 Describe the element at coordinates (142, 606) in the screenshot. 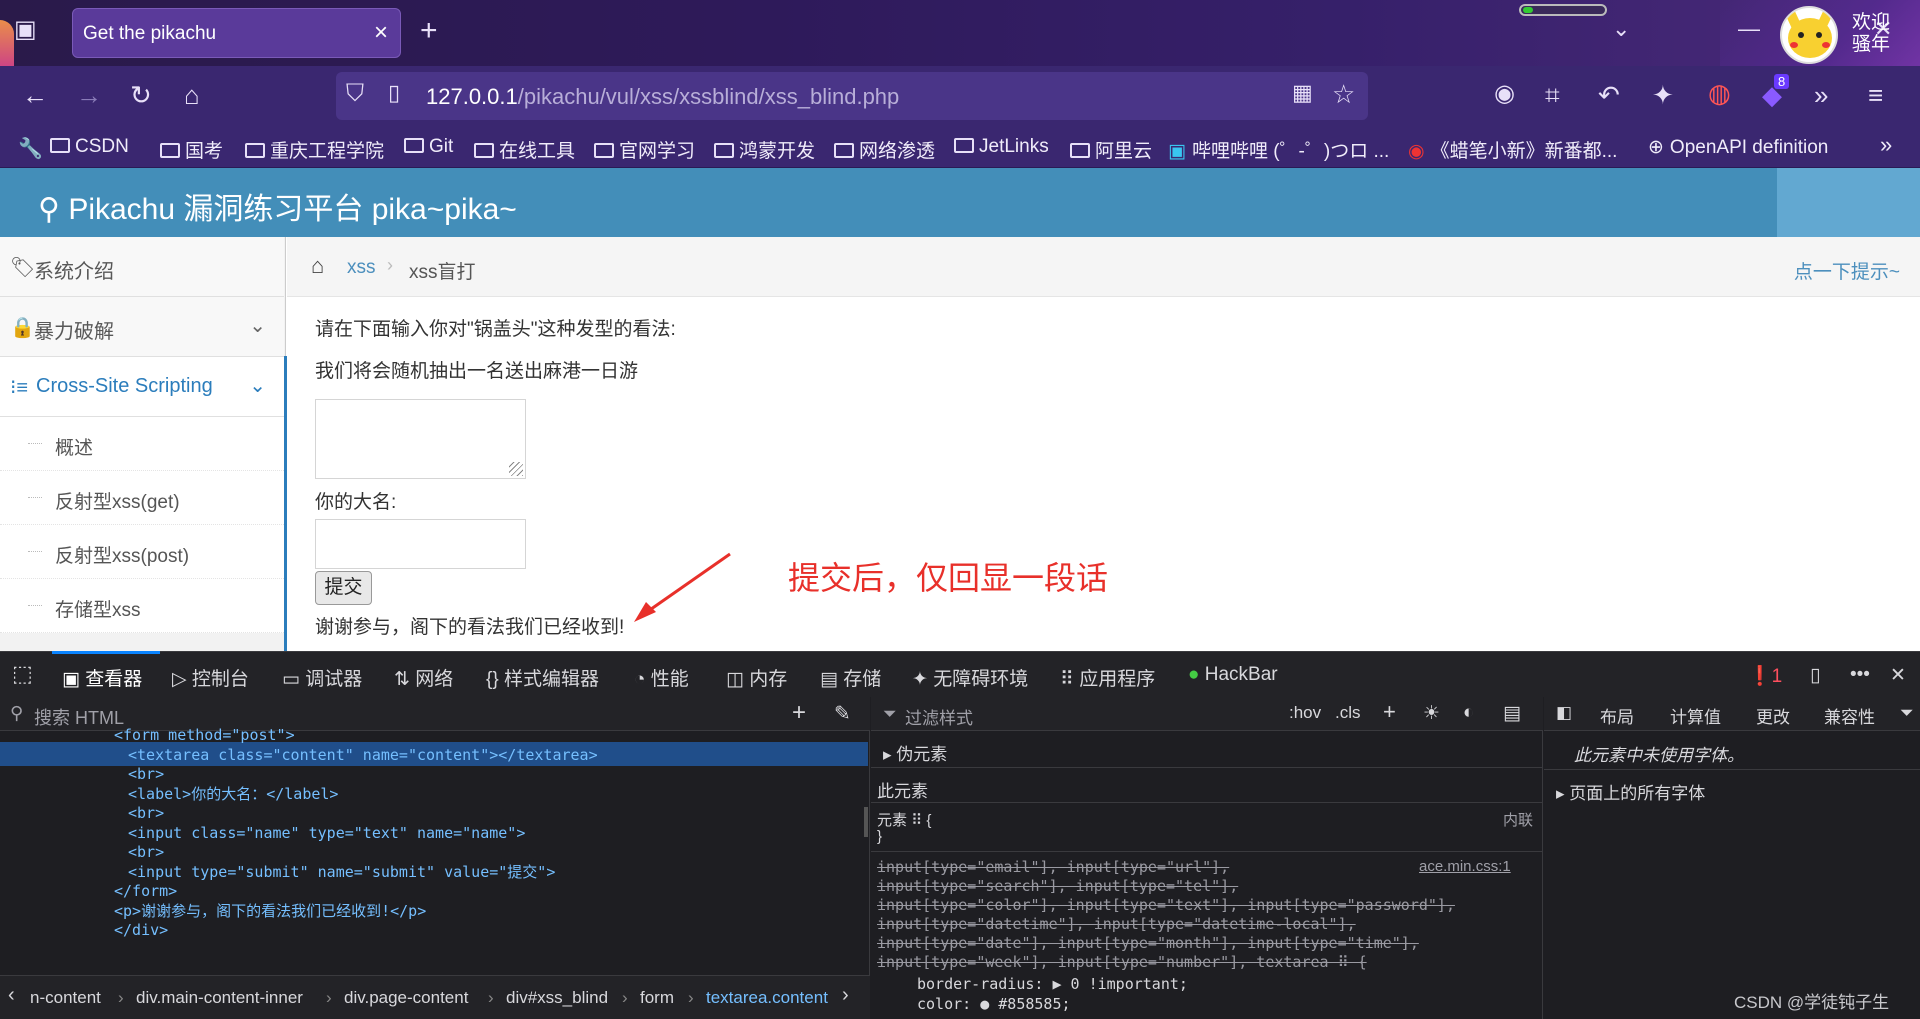

I see `sidebar-subitem-stored: 存储型xss` at that location.